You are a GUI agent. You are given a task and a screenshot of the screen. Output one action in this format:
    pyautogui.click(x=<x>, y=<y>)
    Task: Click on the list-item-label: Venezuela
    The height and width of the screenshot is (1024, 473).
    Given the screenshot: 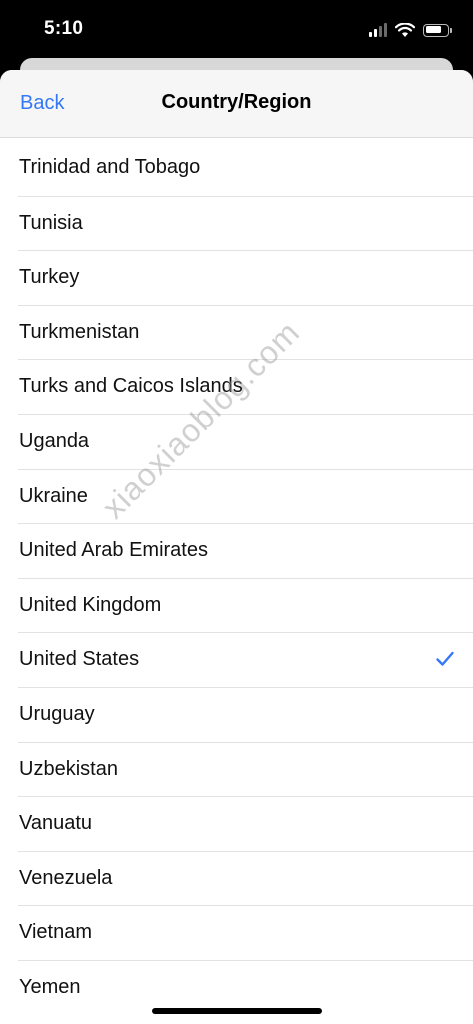 What is the action you would take?
    pyautogui.click(x=66, y=877)
    